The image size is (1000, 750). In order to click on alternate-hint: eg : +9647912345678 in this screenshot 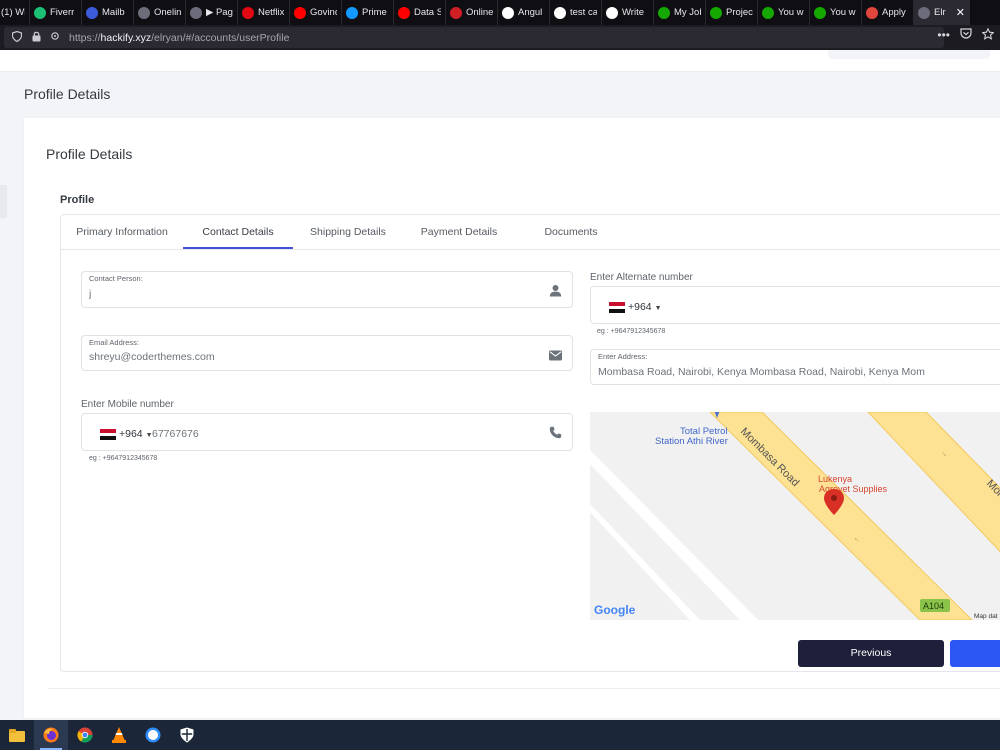, I will do `click(631, 331)`.